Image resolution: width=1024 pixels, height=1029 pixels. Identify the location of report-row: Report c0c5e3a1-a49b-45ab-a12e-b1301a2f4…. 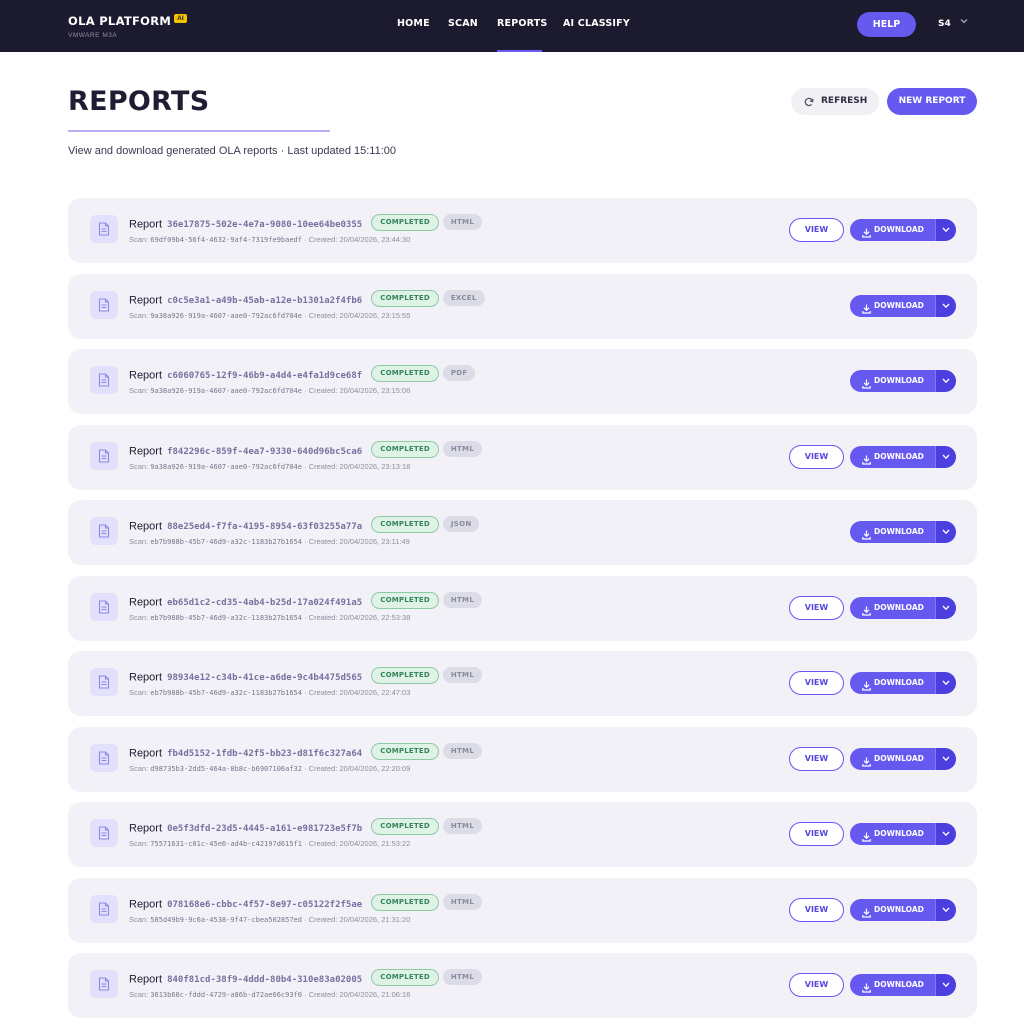
(522, 306).